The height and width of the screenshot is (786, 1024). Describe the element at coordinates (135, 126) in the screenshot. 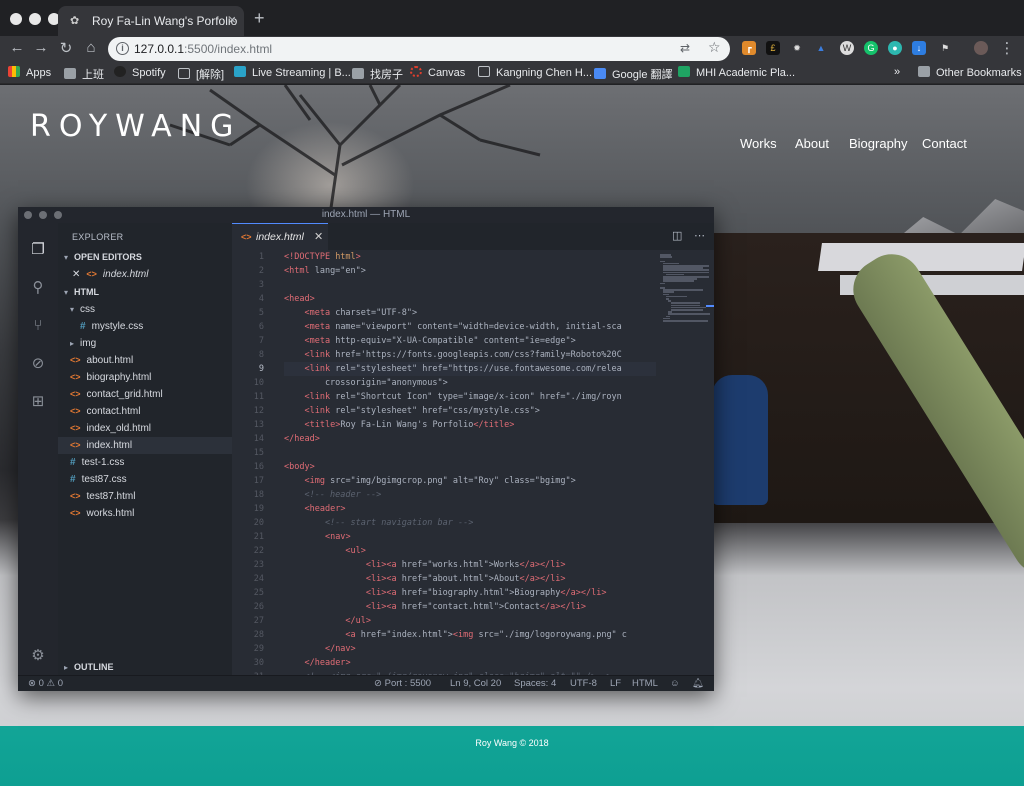

I see `site-logo: ROYWANG` at that location.